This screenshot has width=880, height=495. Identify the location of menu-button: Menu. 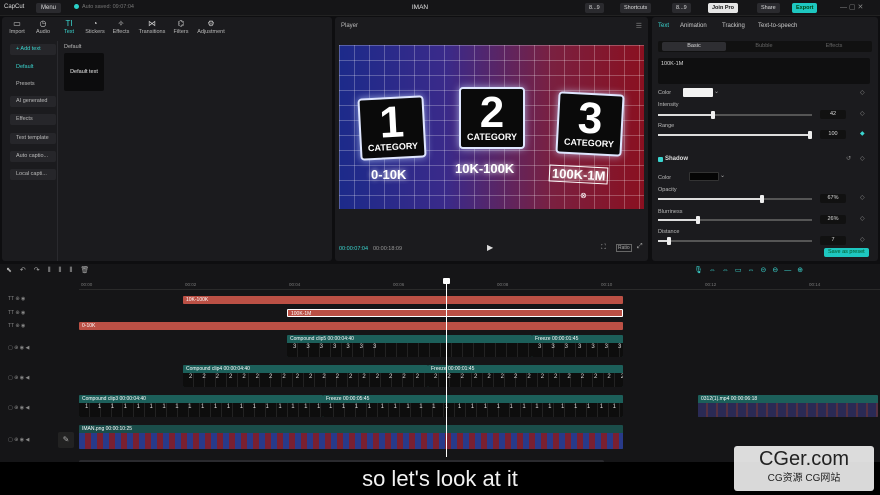
(49, 8).